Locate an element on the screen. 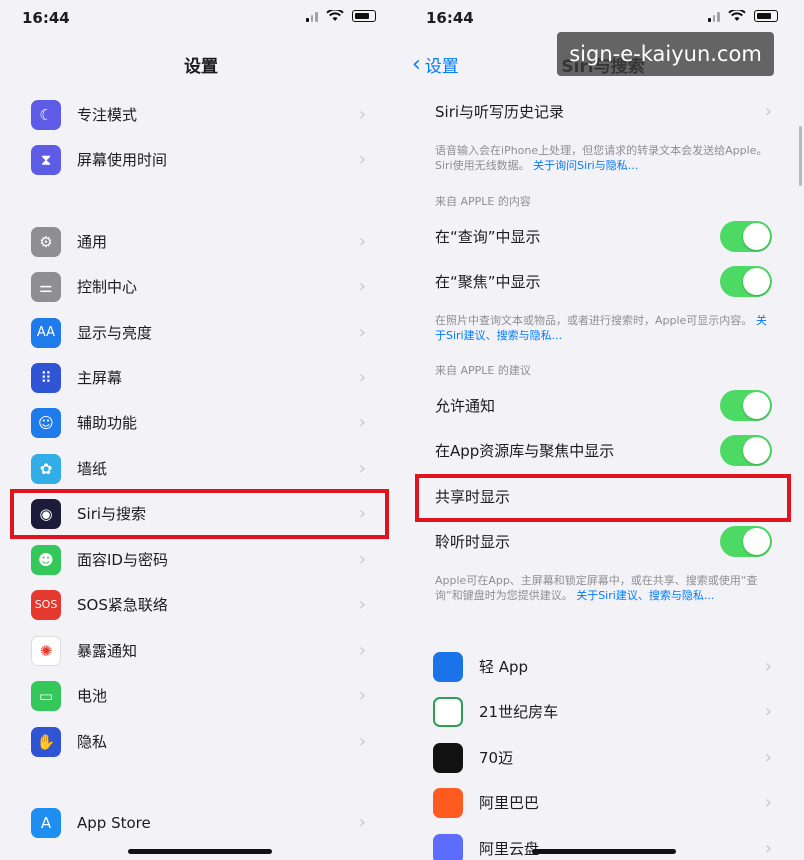  app-row: 阿里云盘 › is located at coordinates (603, 843).